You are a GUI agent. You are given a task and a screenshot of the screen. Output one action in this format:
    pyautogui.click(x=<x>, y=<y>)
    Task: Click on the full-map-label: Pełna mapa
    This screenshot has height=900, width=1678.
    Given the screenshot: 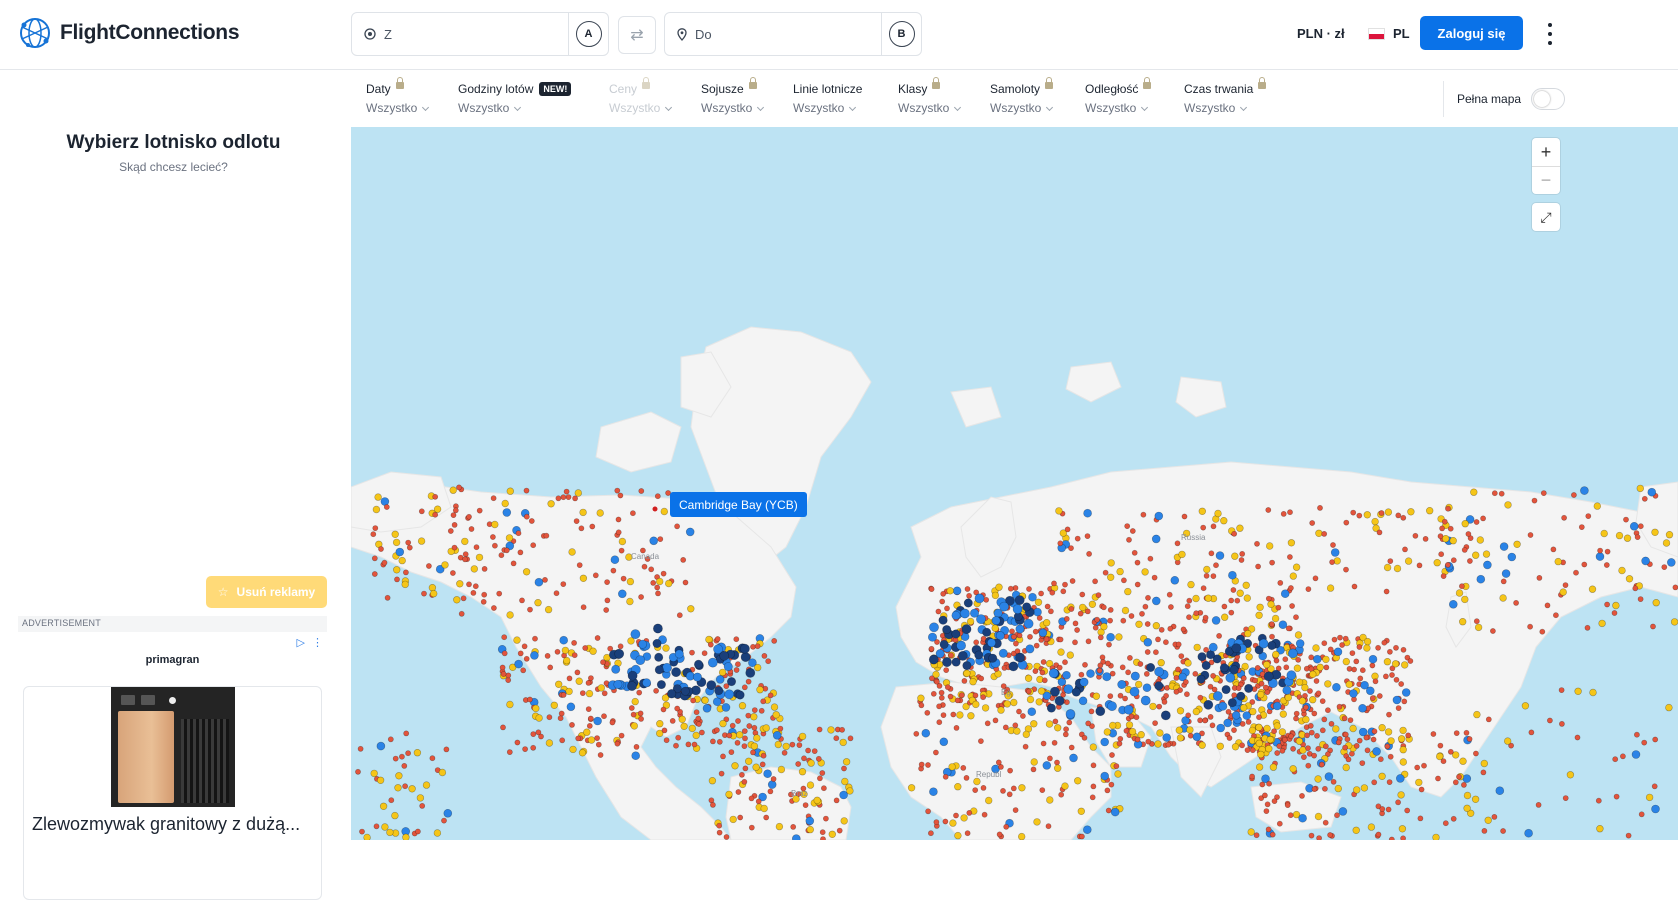 What is the action you would take?
    pyautogui.click(x=1489, y=99)
    